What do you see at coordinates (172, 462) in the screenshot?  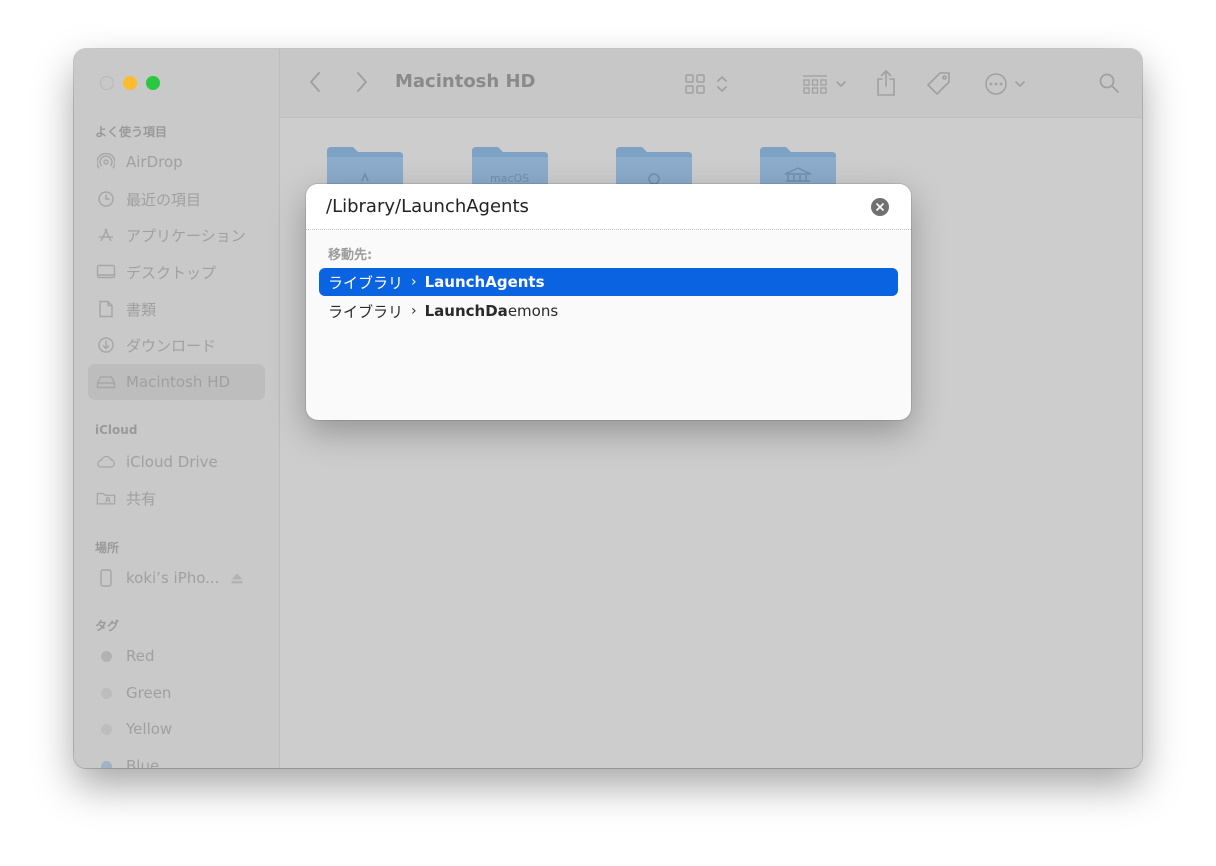 I see `sidebar-item-label: iCloud Drive` at bounding box center [172, 462].